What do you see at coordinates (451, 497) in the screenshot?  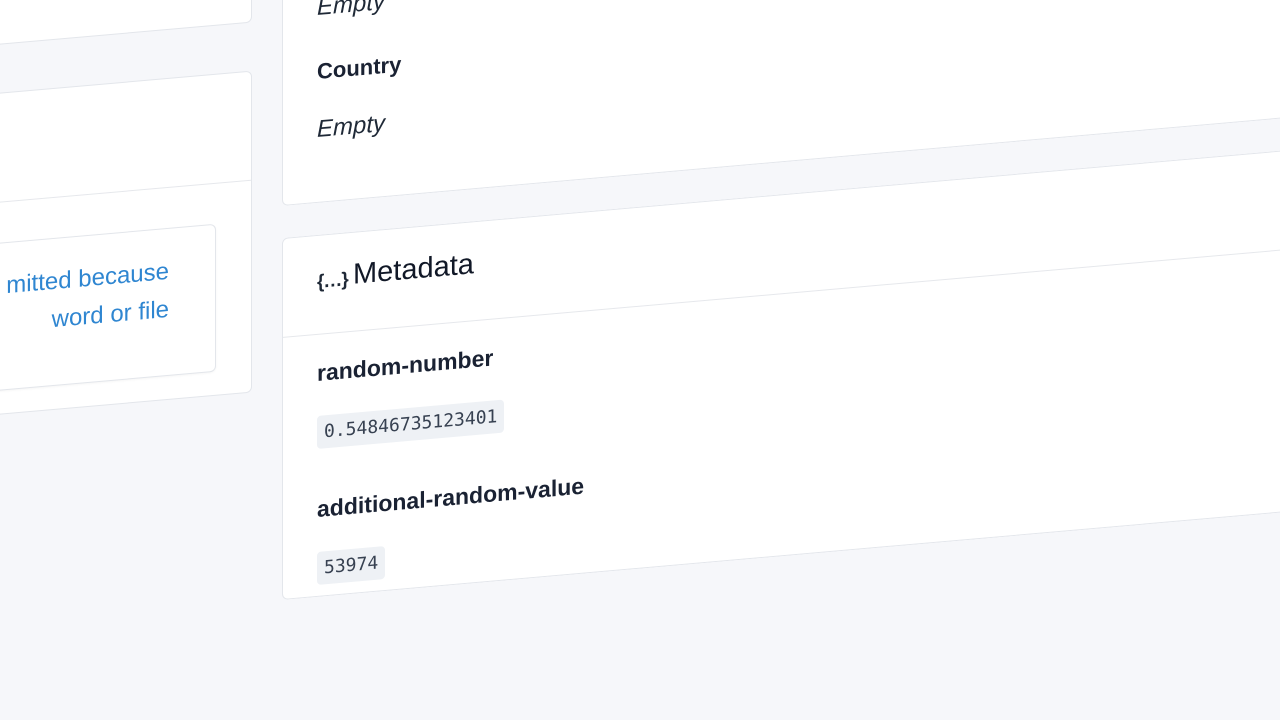 I see `metadata-key-additional-random-value: additional-random-value` at bounding box center [451, 497].